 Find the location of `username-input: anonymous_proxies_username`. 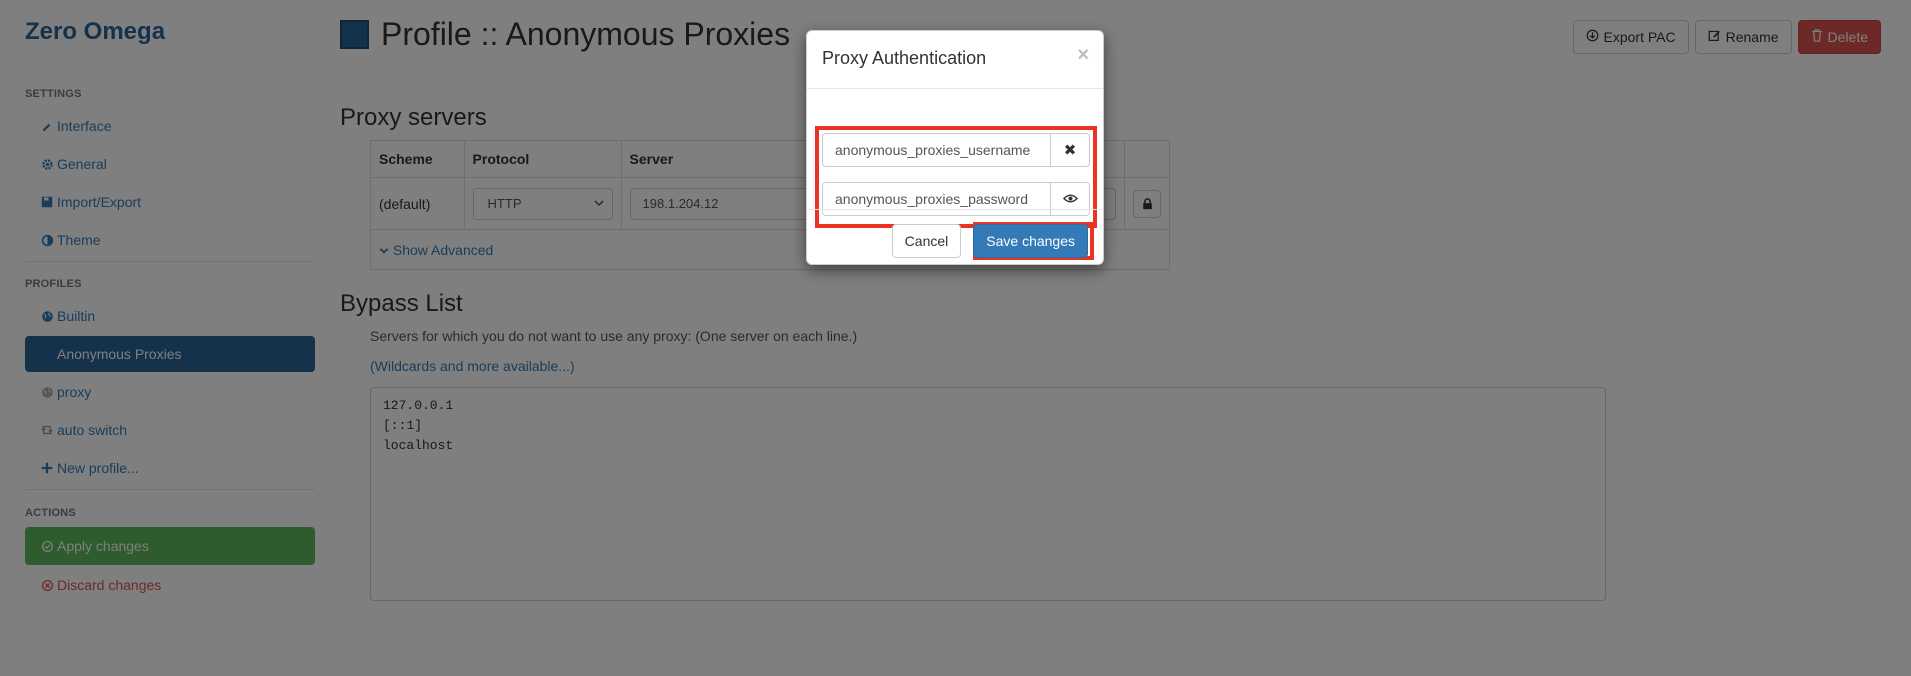

username-input: anonymous_proxies_username is located at coordinates (936, 150).